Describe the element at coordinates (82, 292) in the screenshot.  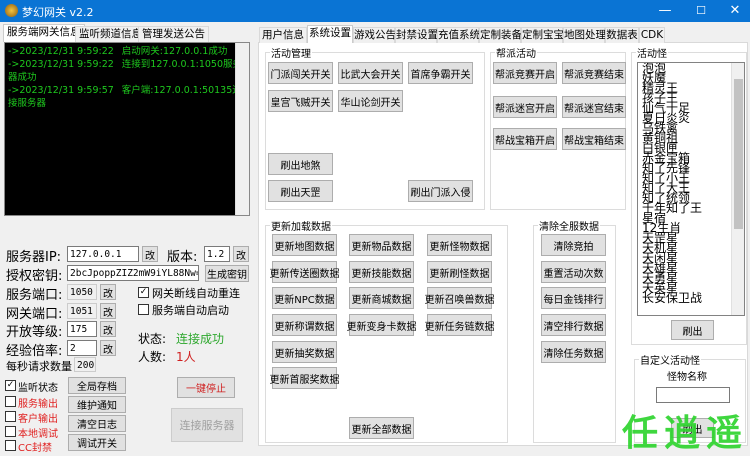
I see `server-port-input: 1050` at that location.